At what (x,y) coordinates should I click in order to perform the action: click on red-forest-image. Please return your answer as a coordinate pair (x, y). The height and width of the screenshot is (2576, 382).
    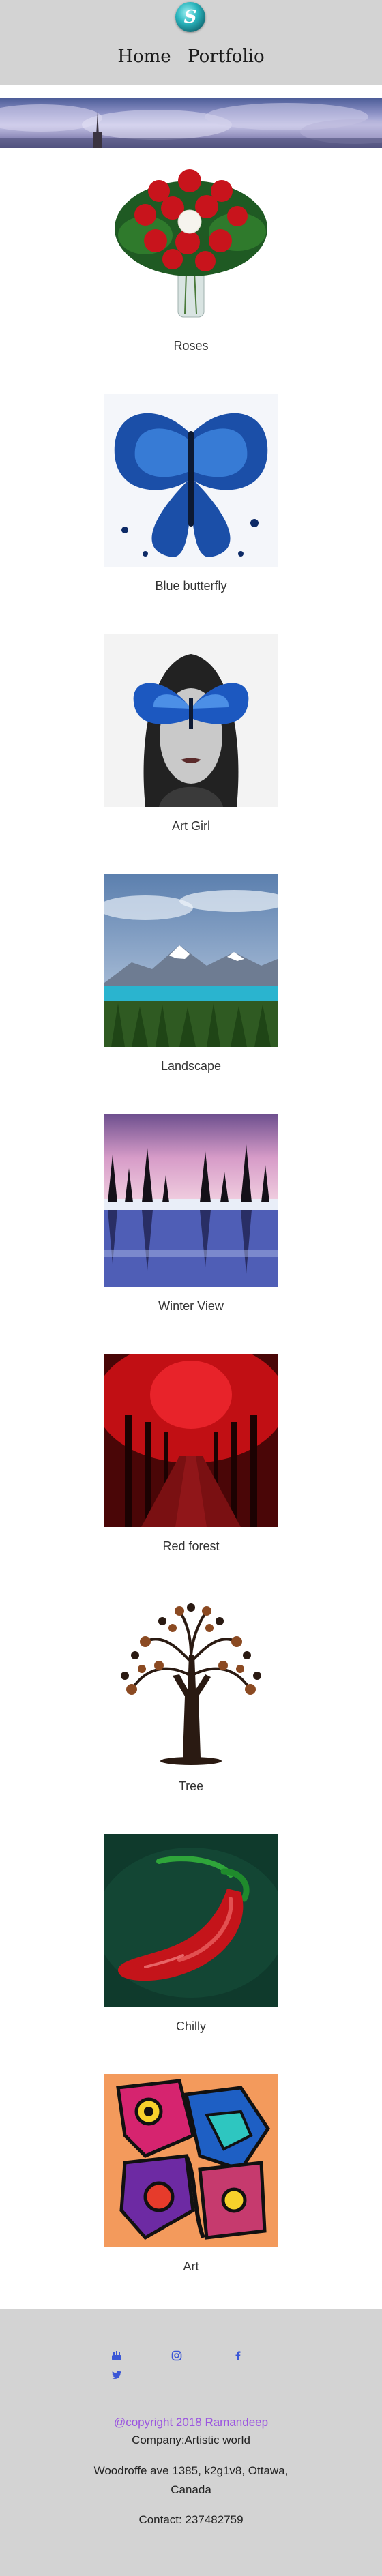
    Looking at the image, I should click on (191, 1440).